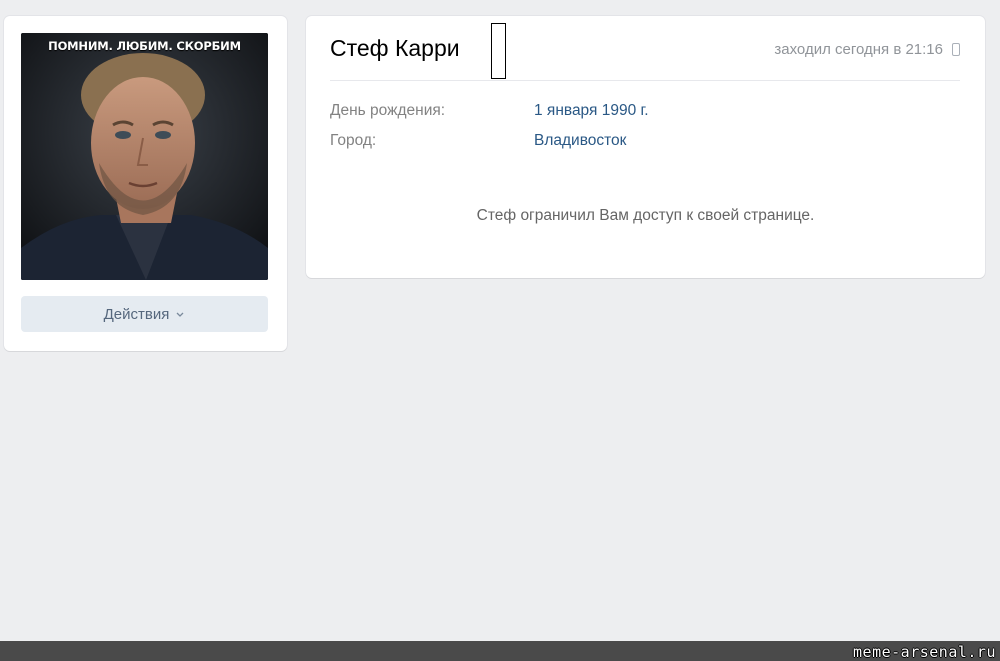 Image resolution: width=1000 pixels, height=661 pixels. What do you see at coordinates (144, 46) in the screenshot?
I see `avatar-caption: ПОМНИМ. ЛЮБИМ. СКОРБИМ` at bounding box center [144, 46].